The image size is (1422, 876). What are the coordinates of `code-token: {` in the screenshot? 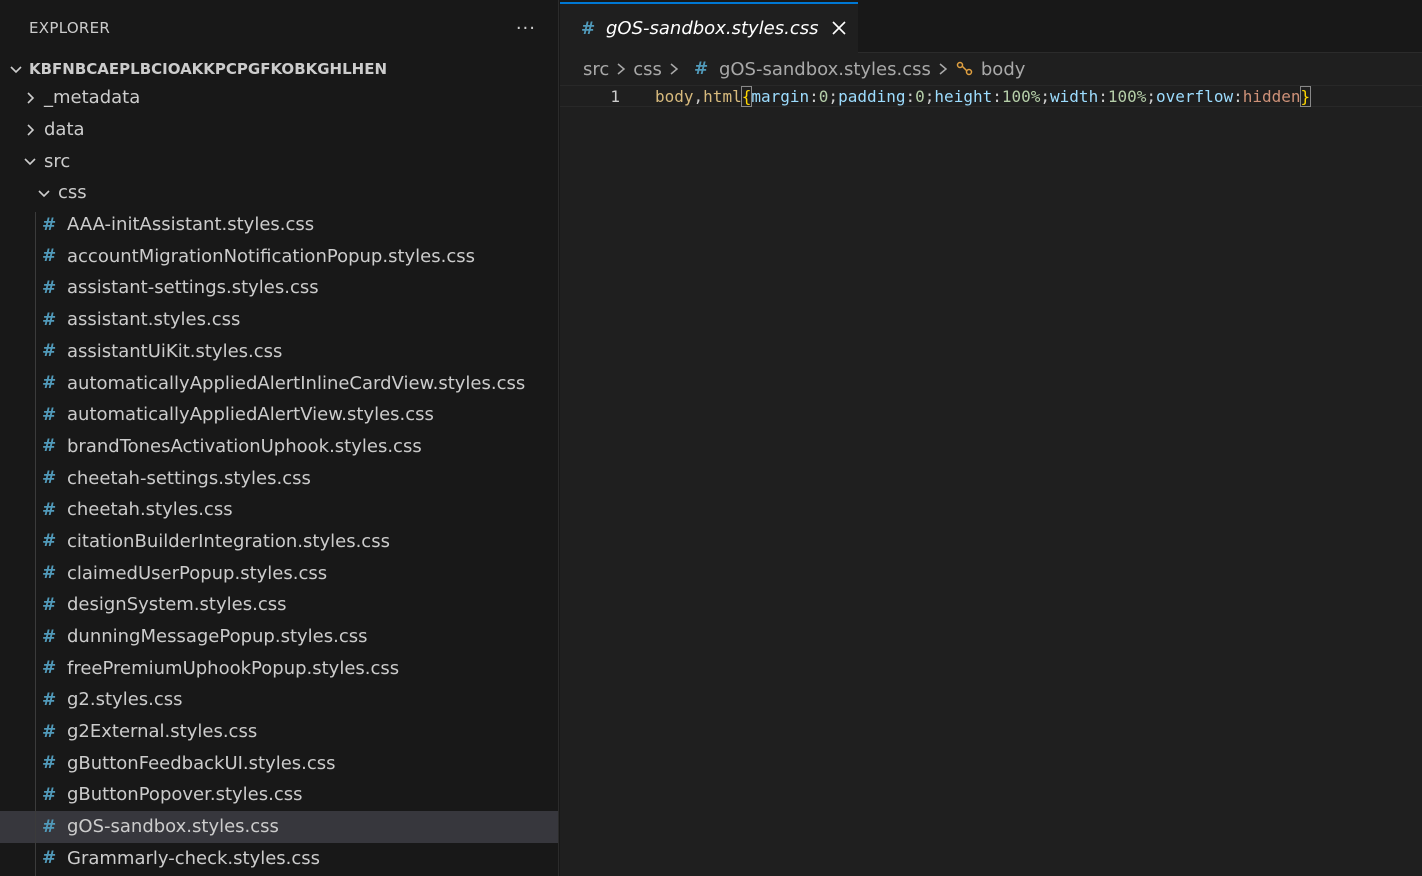 It's located at (746, 96).